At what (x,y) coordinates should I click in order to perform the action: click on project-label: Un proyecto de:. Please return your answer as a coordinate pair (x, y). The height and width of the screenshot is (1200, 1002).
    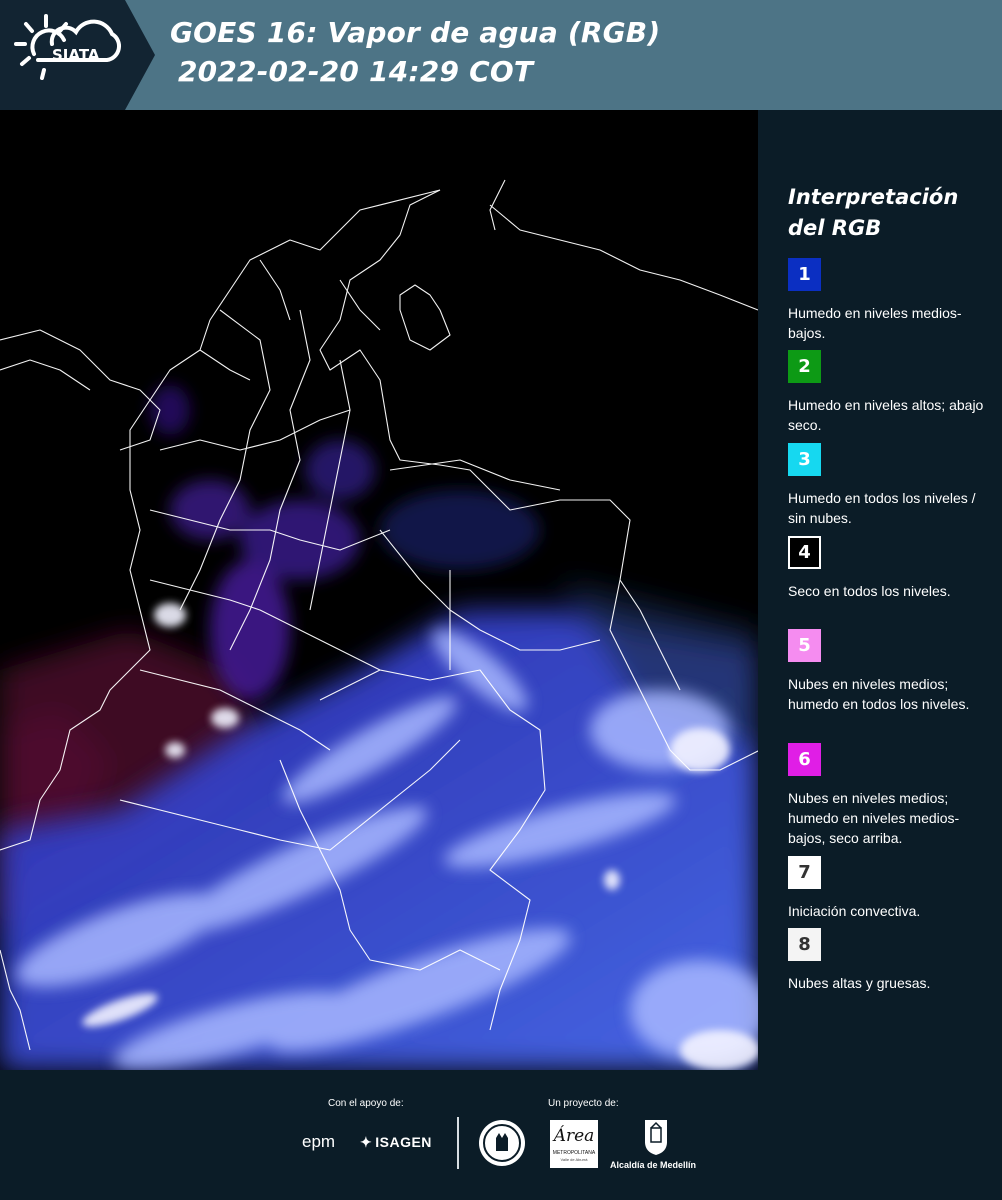
    Looking at the image, I should click on (583, 1103).